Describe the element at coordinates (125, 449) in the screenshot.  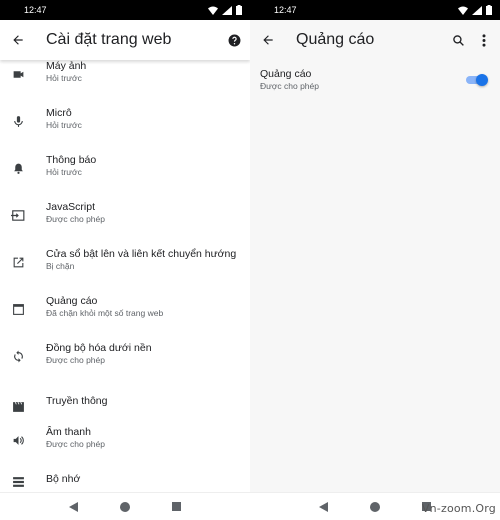
I see `list-item-sound: Âm thanh Được cho phép` at that location.